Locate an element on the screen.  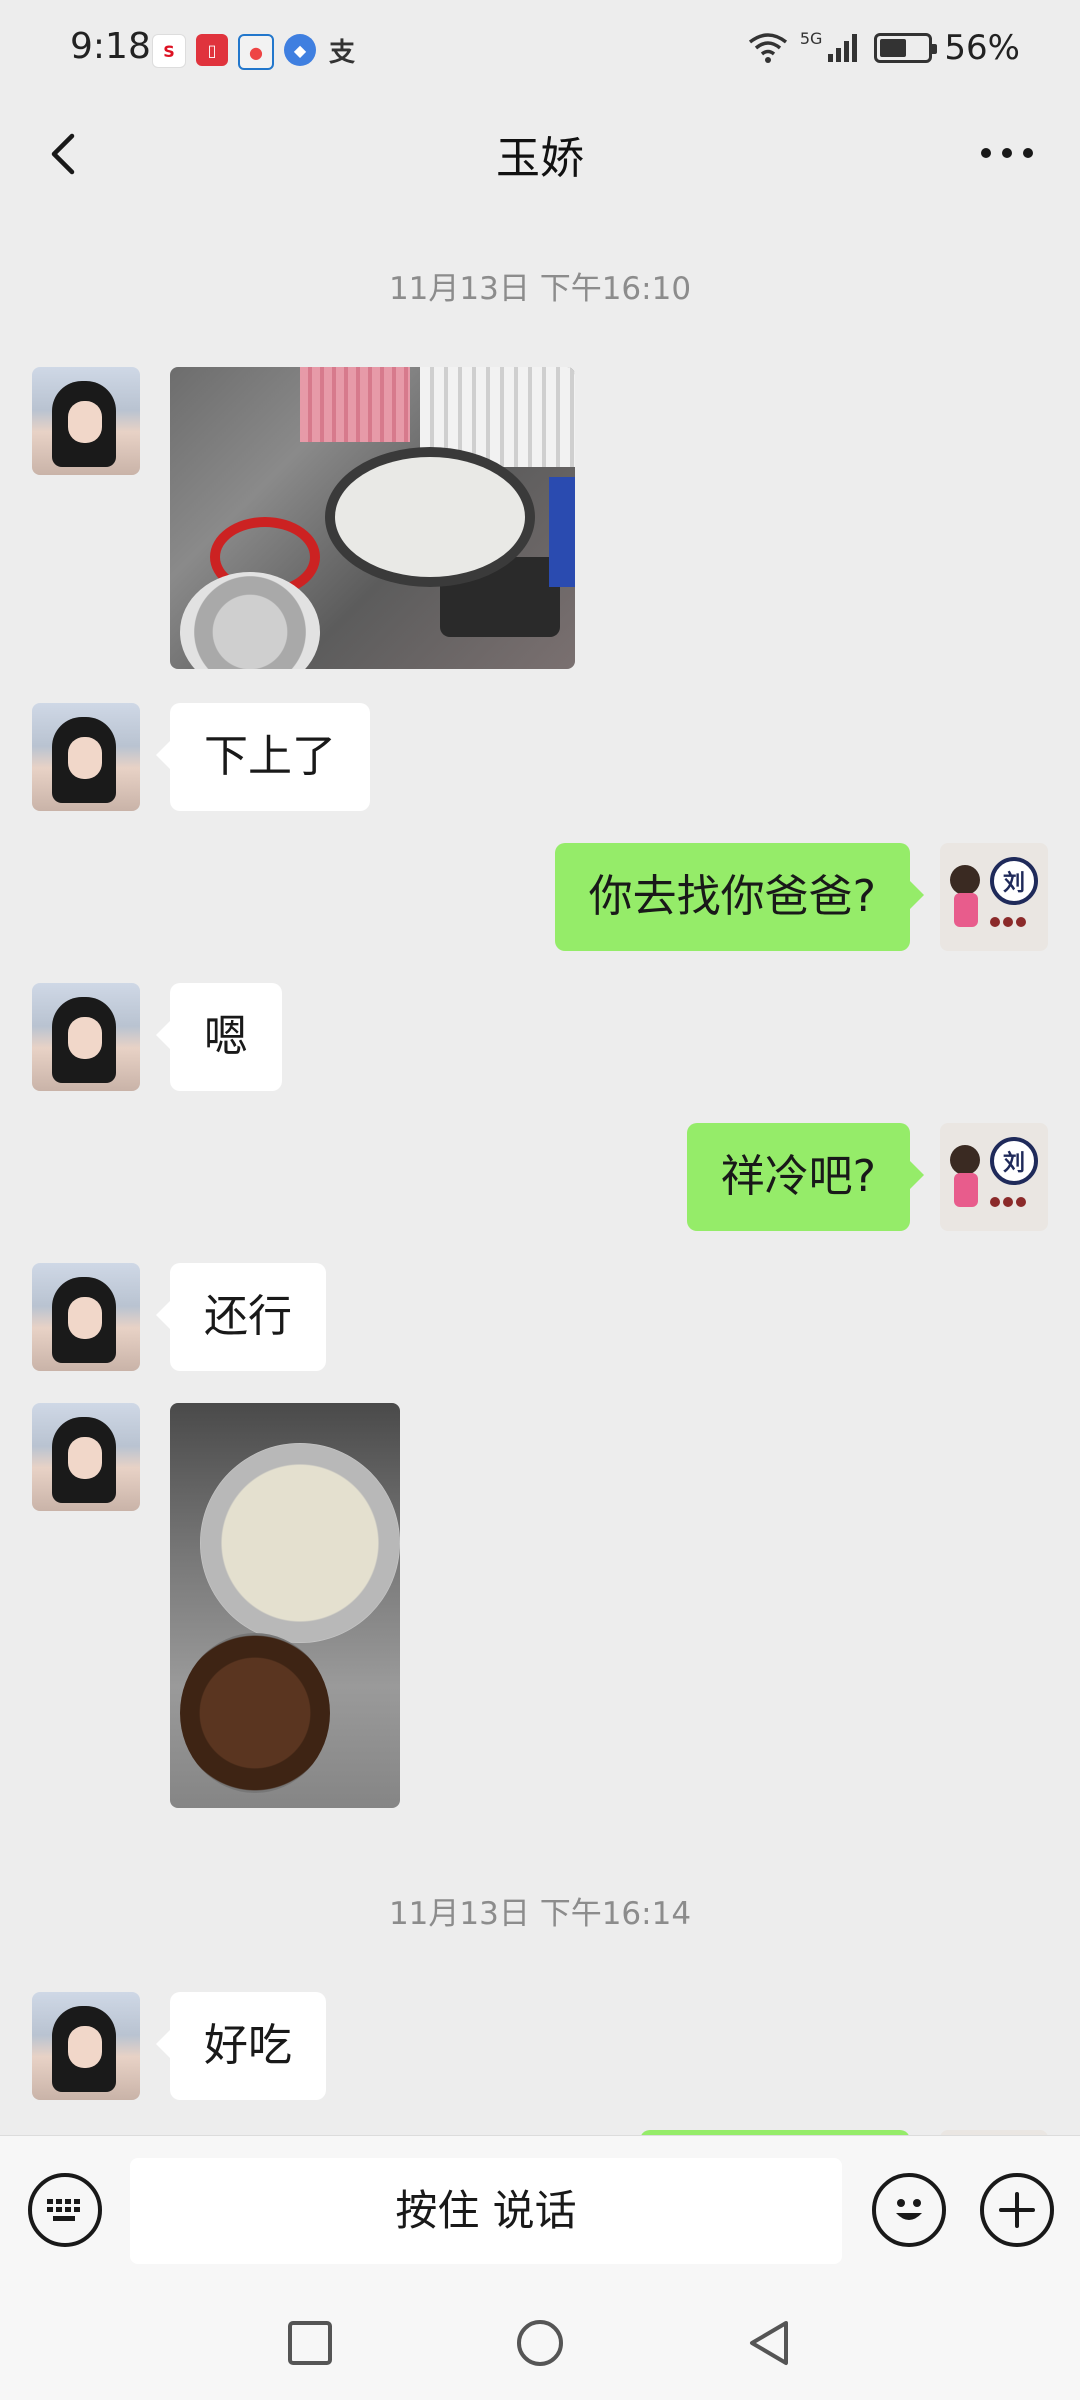
browser-icon: ● is located at coordinates (256, 52).